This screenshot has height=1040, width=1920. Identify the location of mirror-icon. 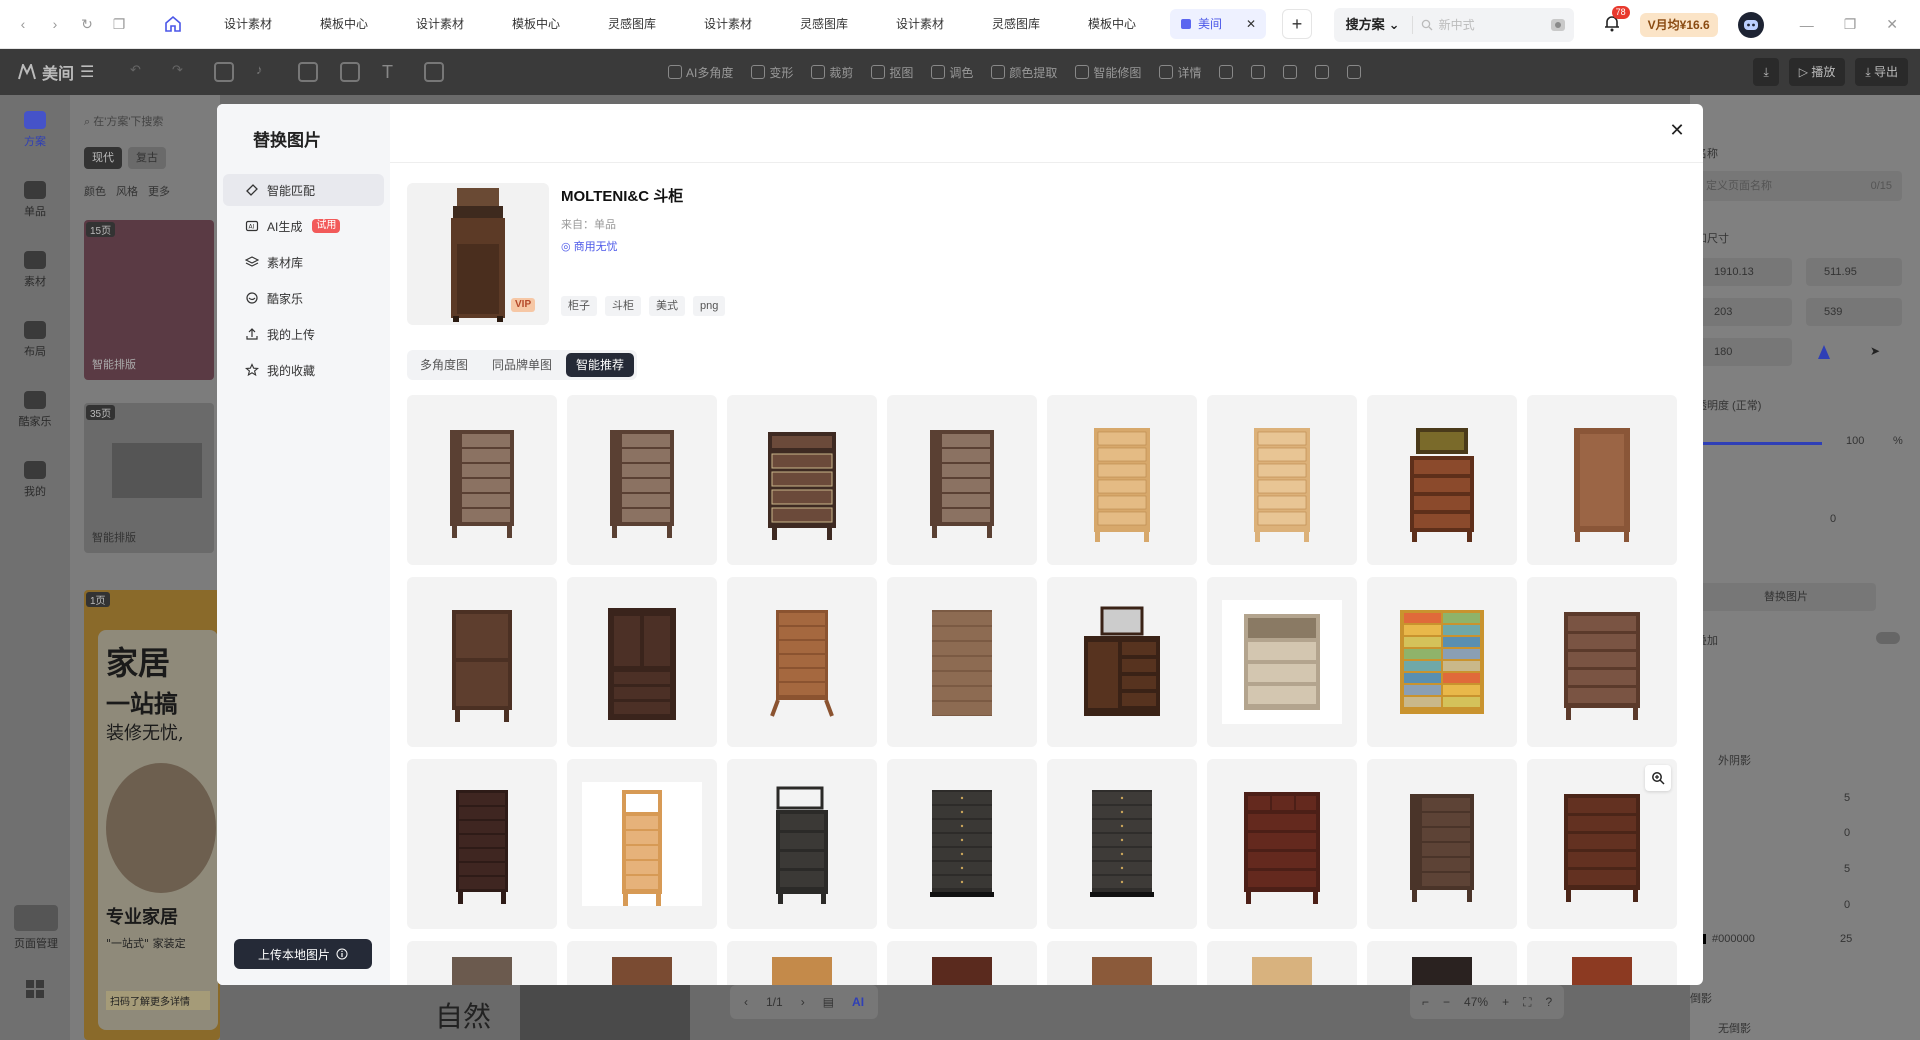
(1226, 72).